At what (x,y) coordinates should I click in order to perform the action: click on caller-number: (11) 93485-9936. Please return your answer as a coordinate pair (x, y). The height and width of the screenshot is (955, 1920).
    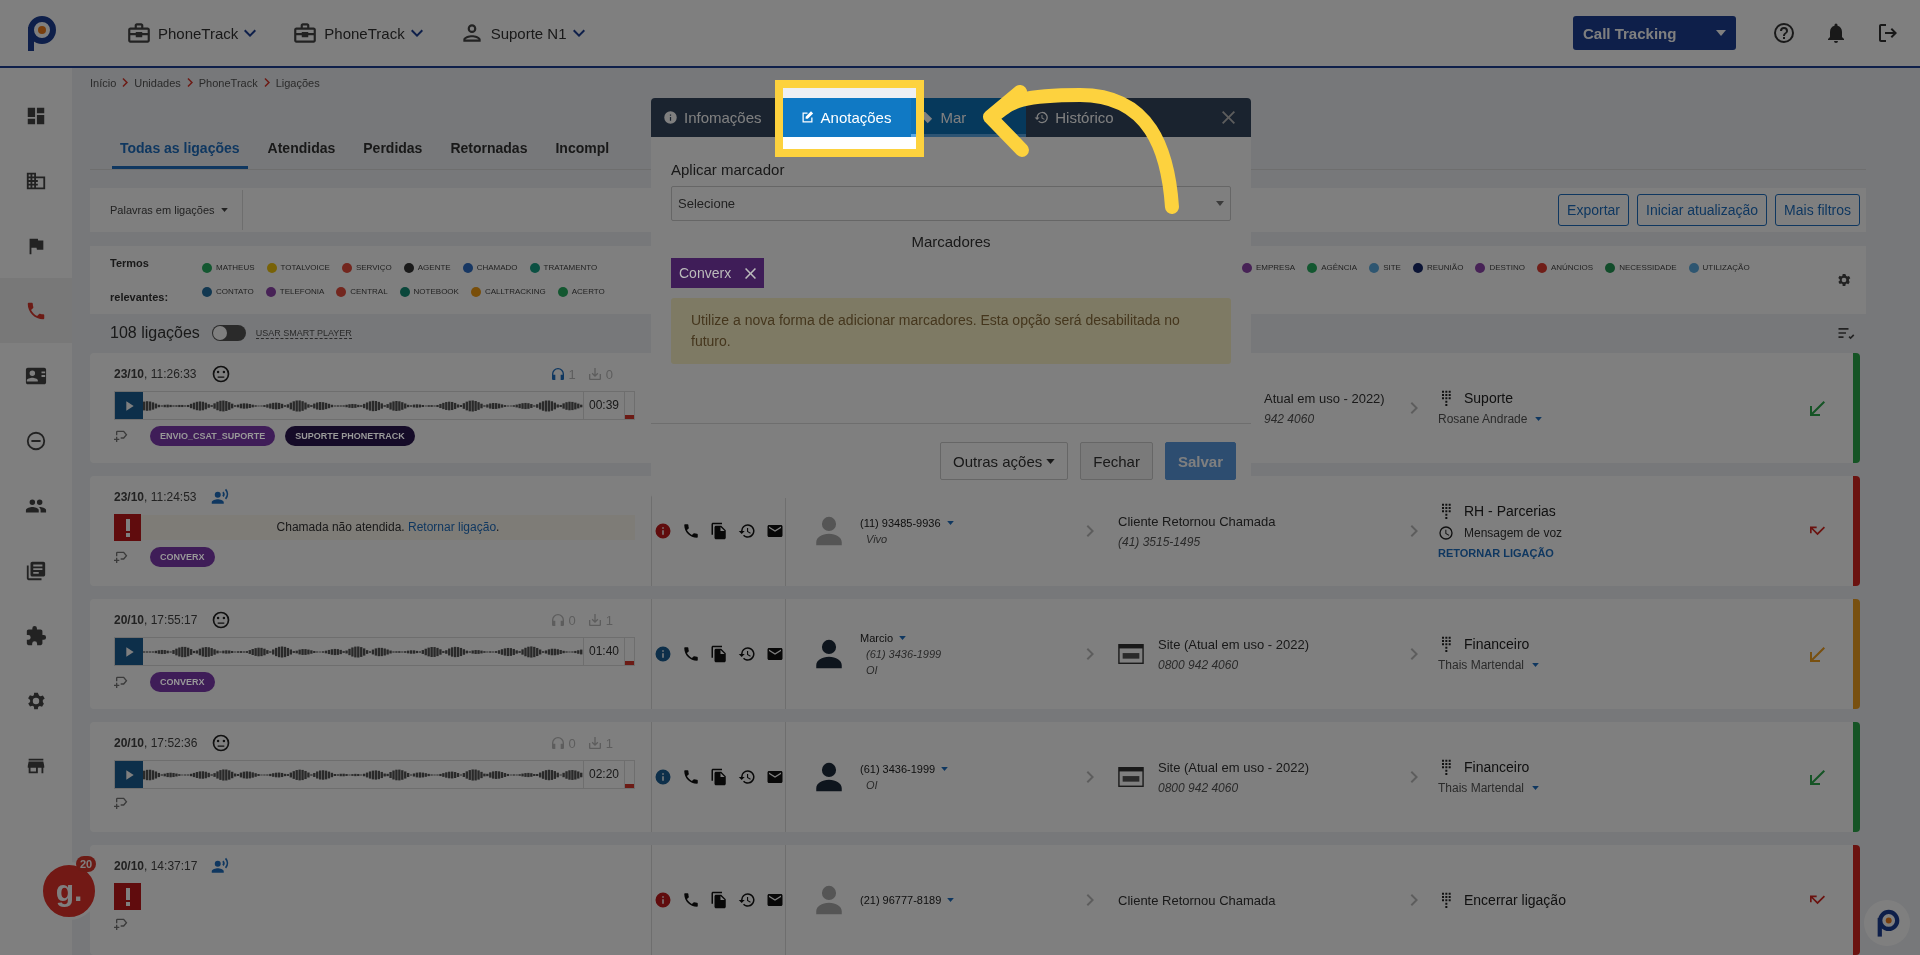
    Looking at the image, I should click on (907, 523).